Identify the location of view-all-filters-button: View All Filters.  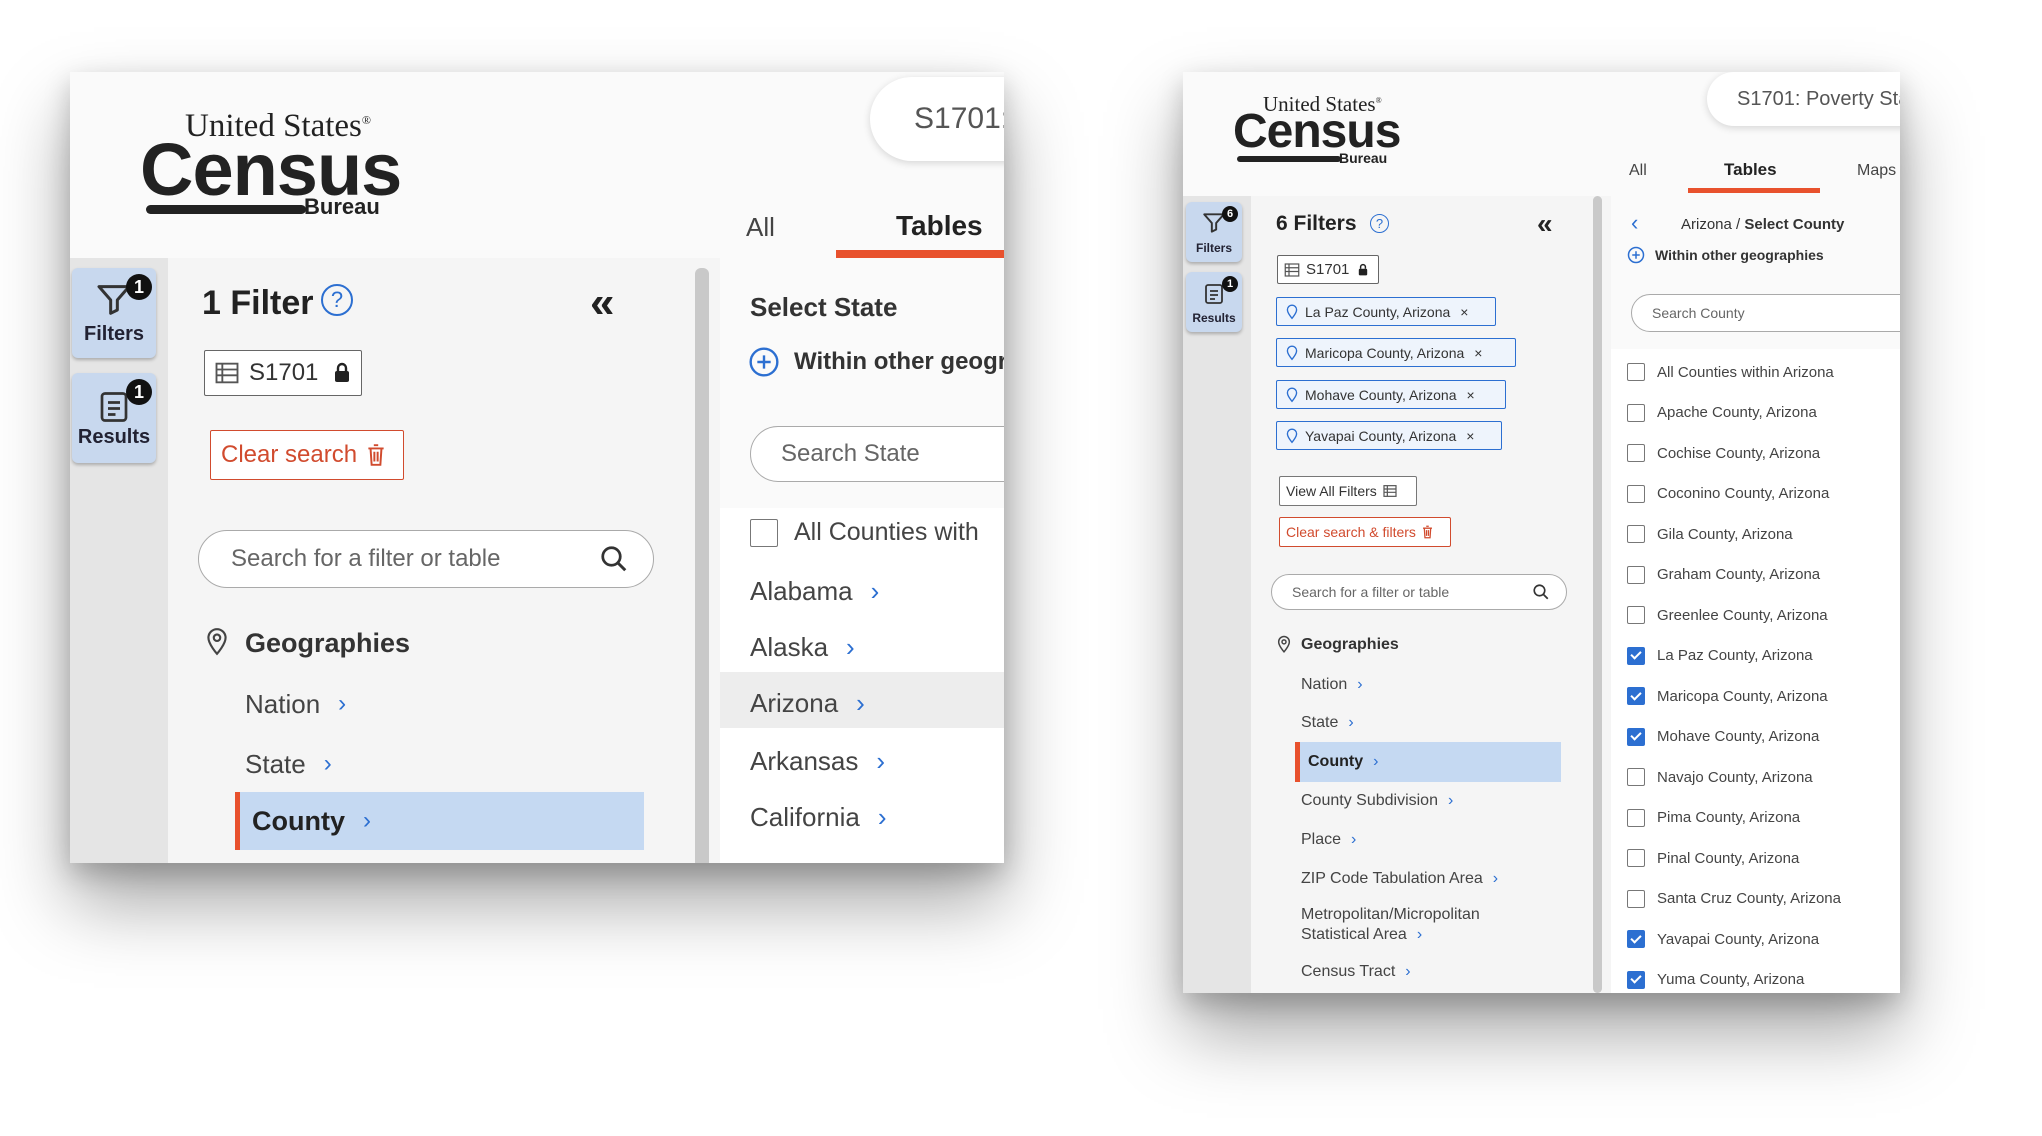
(1348, 491).